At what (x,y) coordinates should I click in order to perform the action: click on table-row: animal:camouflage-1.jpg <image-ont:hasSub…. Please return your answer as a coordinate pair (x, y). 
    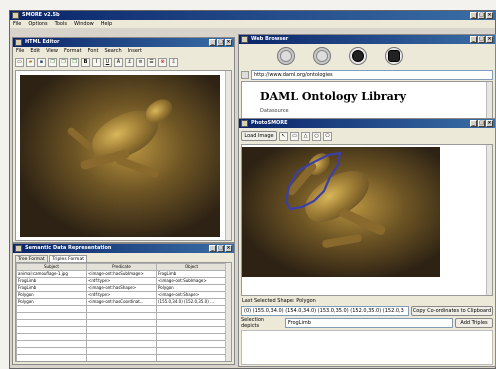
    Looking at the image, I should click on (121, 274).